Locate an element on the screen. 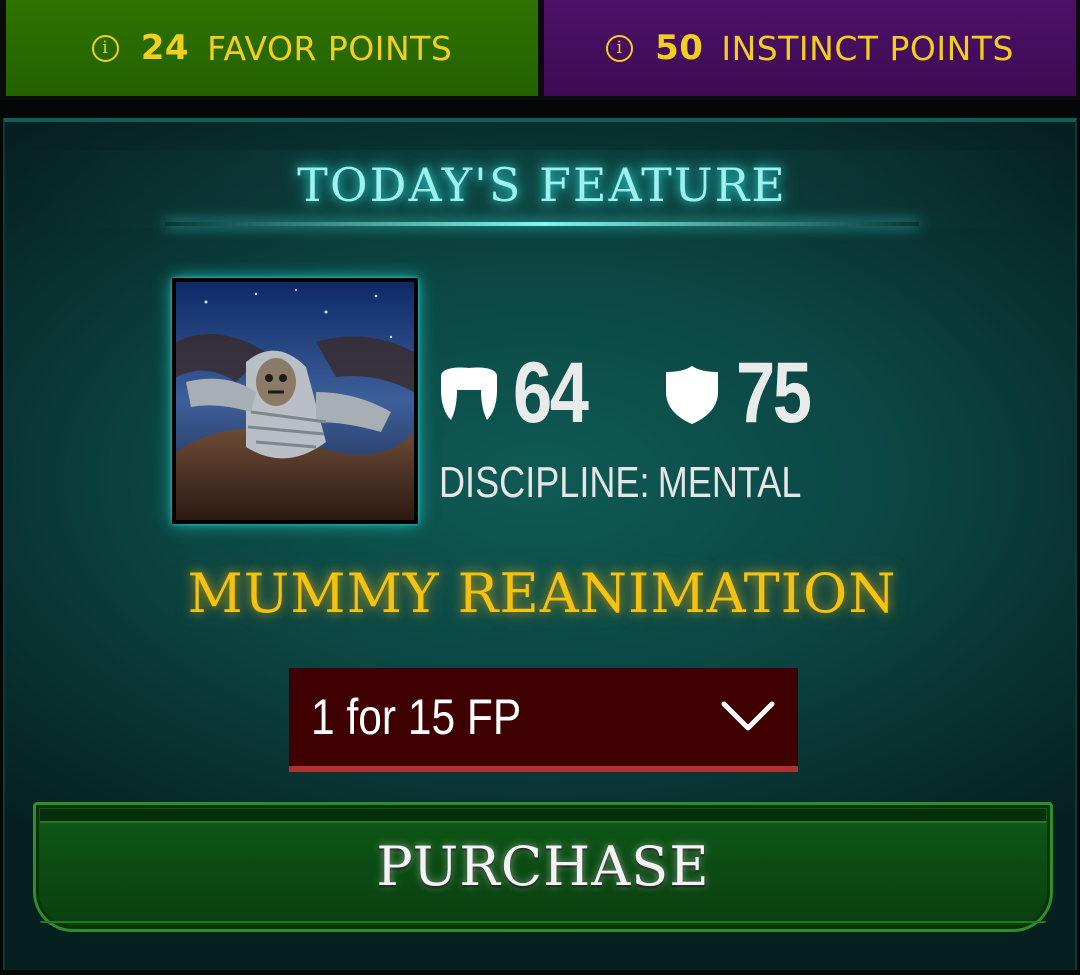 The width and height of the screenshot is (1080, 975). purchase-button: PURCHASE is located at coordinates (543, 867).